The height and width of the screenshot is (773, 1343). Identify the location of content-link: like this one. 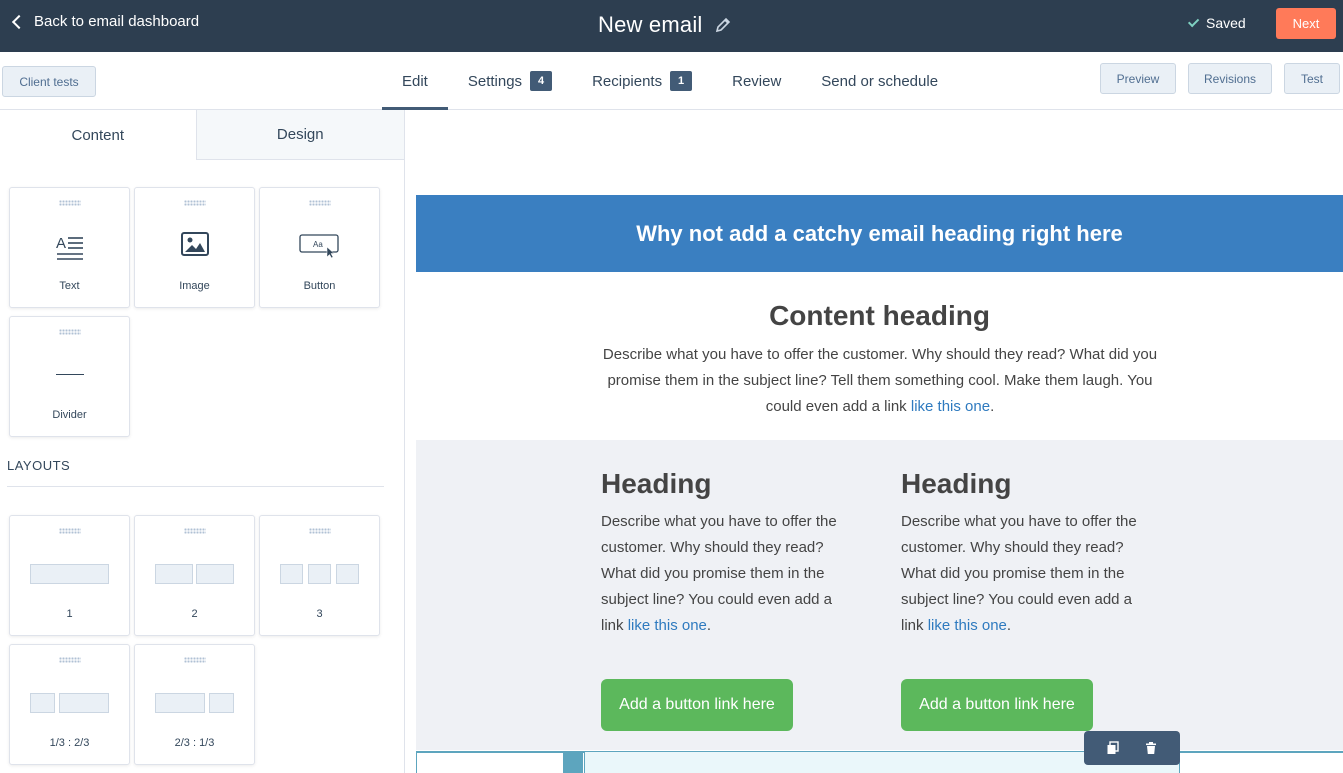
(950, 406).